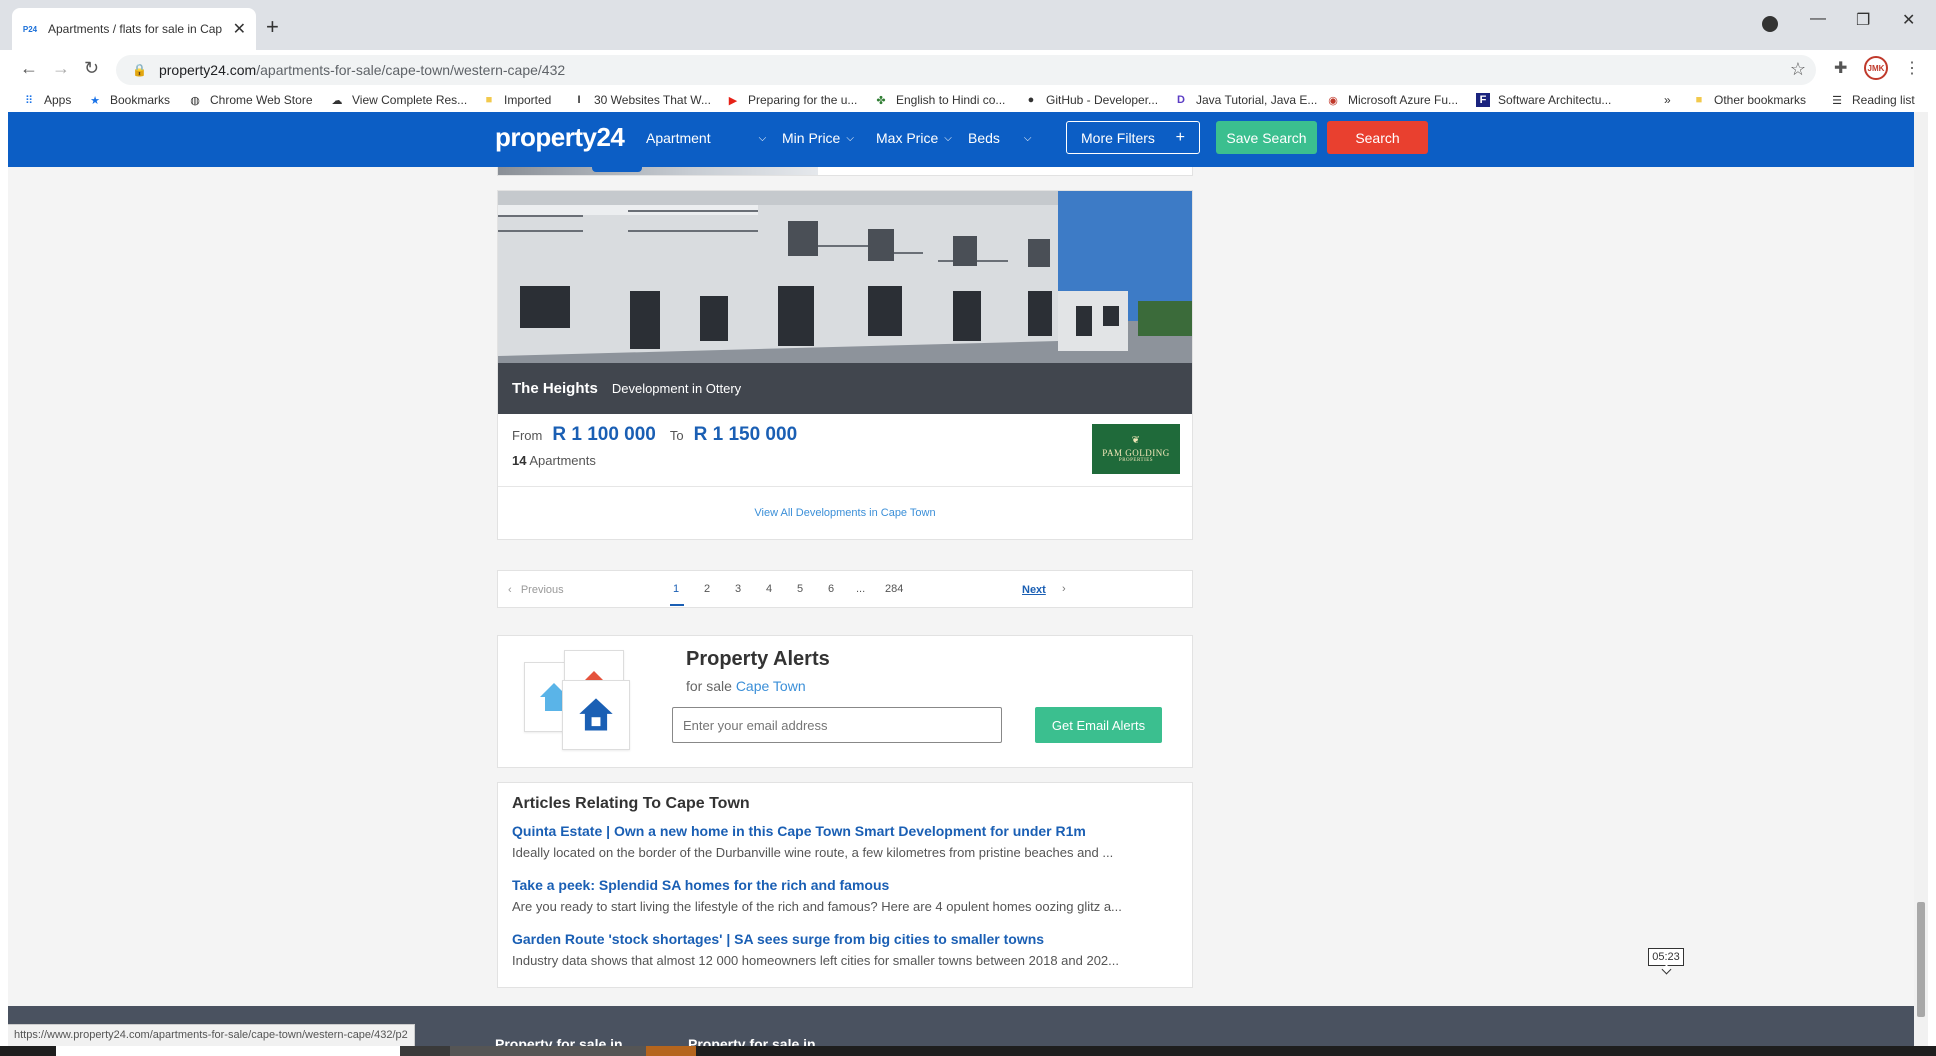  Describe the element at coordinates (769, 589) in the screenshot. I see `page-4: 4` at that location.